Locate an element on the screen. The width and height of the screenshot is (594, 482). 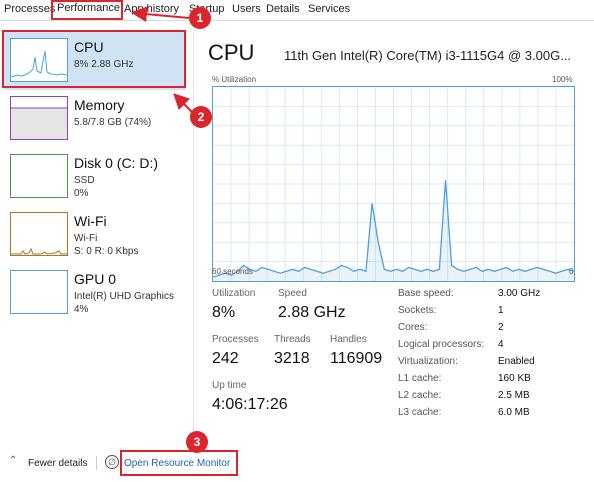
annotation-badge-1: 1 is located at coordinates (200, 18).